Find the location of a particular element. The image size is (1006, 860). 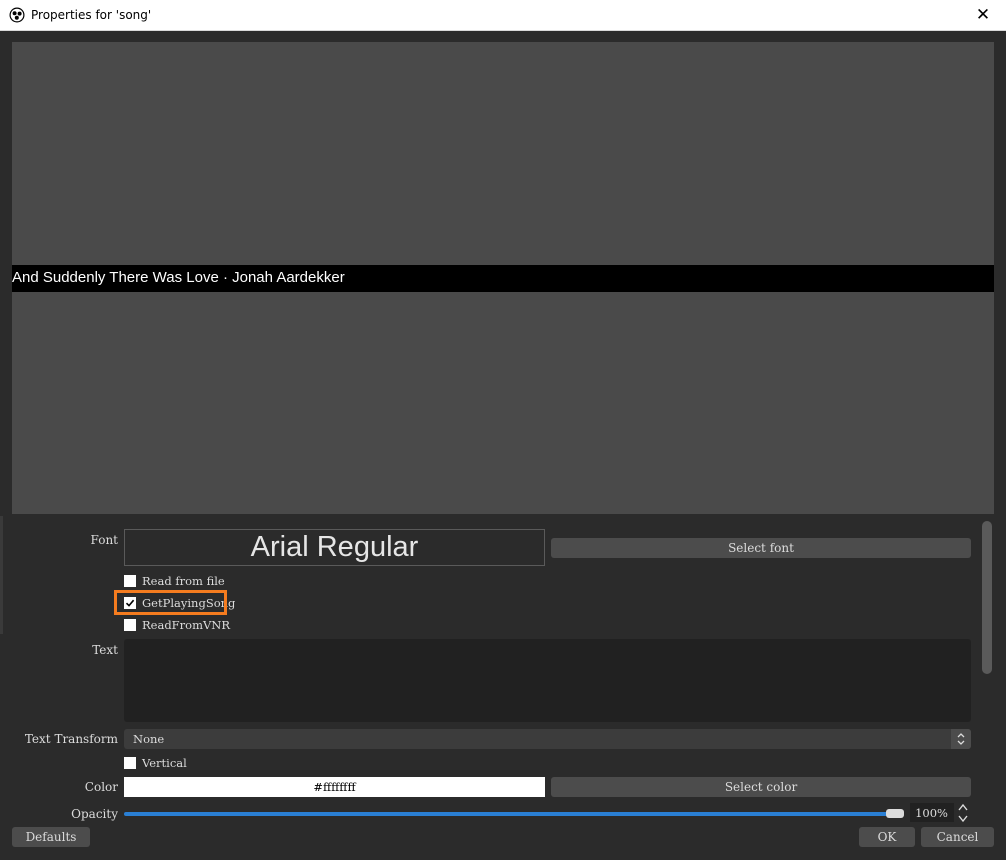

title-bar: Properties for 'song' ✕ is located at coordinates (503, 15).